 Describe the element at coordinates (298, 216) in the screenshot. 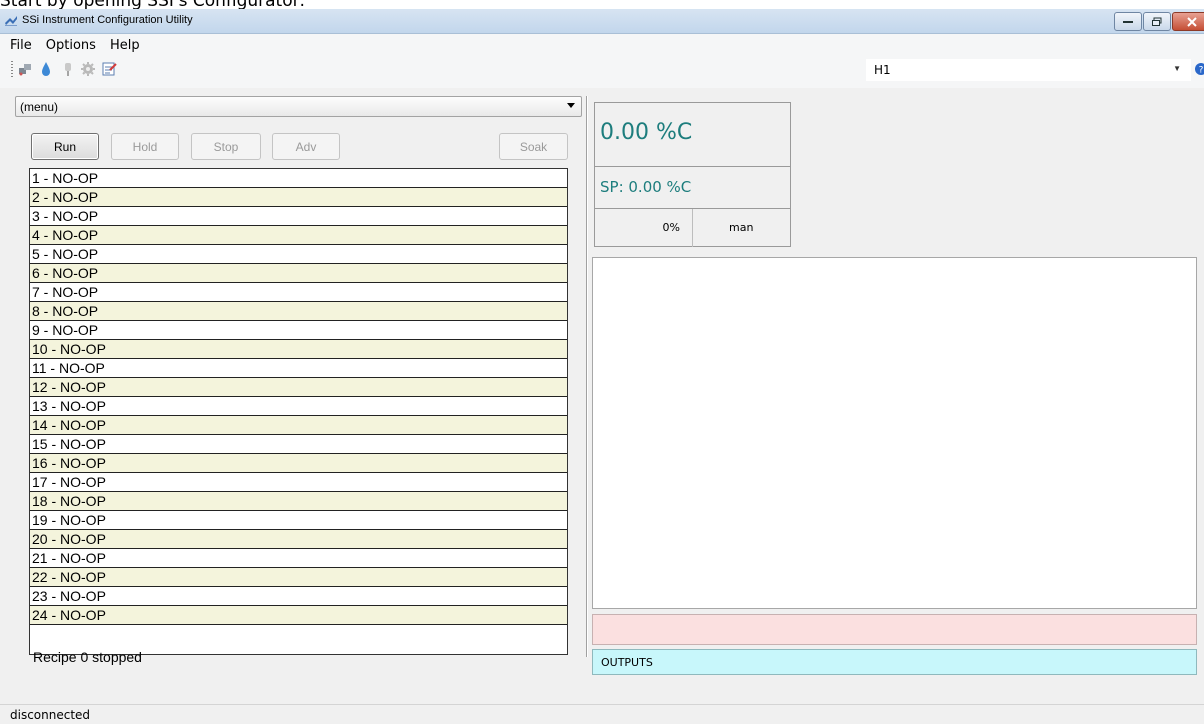

I see `list-item: 3 - NO-OP` at that location.